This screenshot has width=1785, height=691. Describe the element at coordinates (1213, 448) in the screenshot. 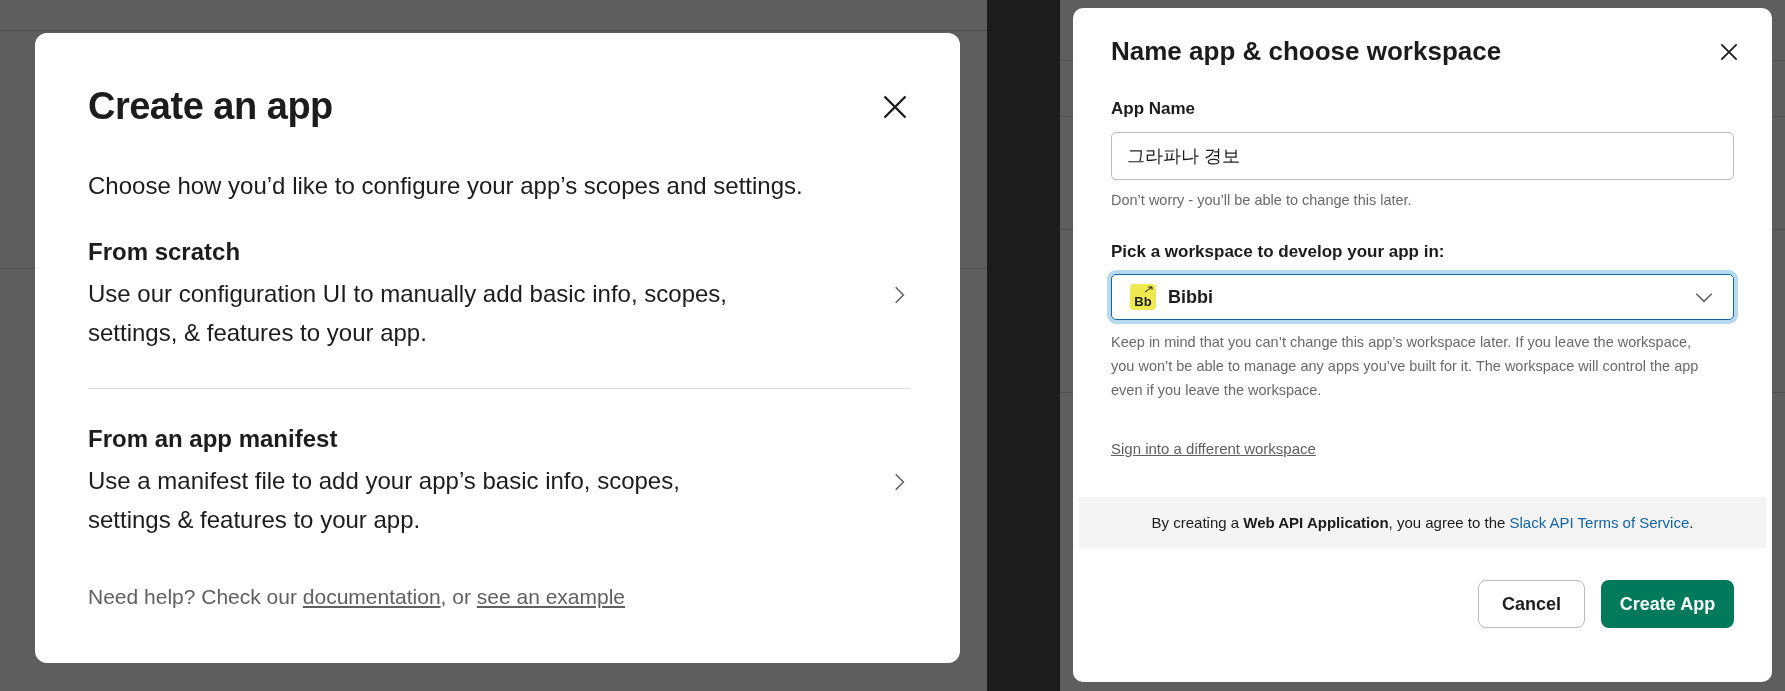

I see `sign-in-link: Sign into a different workspace` at that location.